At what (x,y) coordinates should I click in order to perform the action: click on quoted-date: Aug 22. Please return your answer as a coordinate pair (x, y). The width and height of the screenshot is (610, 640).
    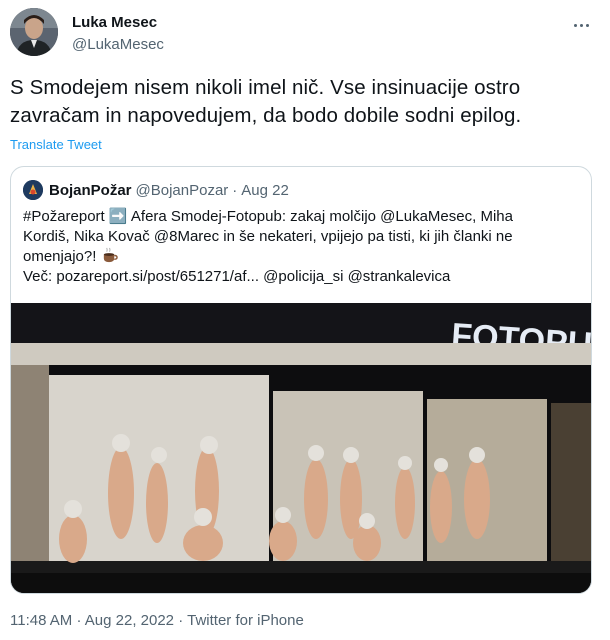
    Looking at the image, I should click on (265, 190).